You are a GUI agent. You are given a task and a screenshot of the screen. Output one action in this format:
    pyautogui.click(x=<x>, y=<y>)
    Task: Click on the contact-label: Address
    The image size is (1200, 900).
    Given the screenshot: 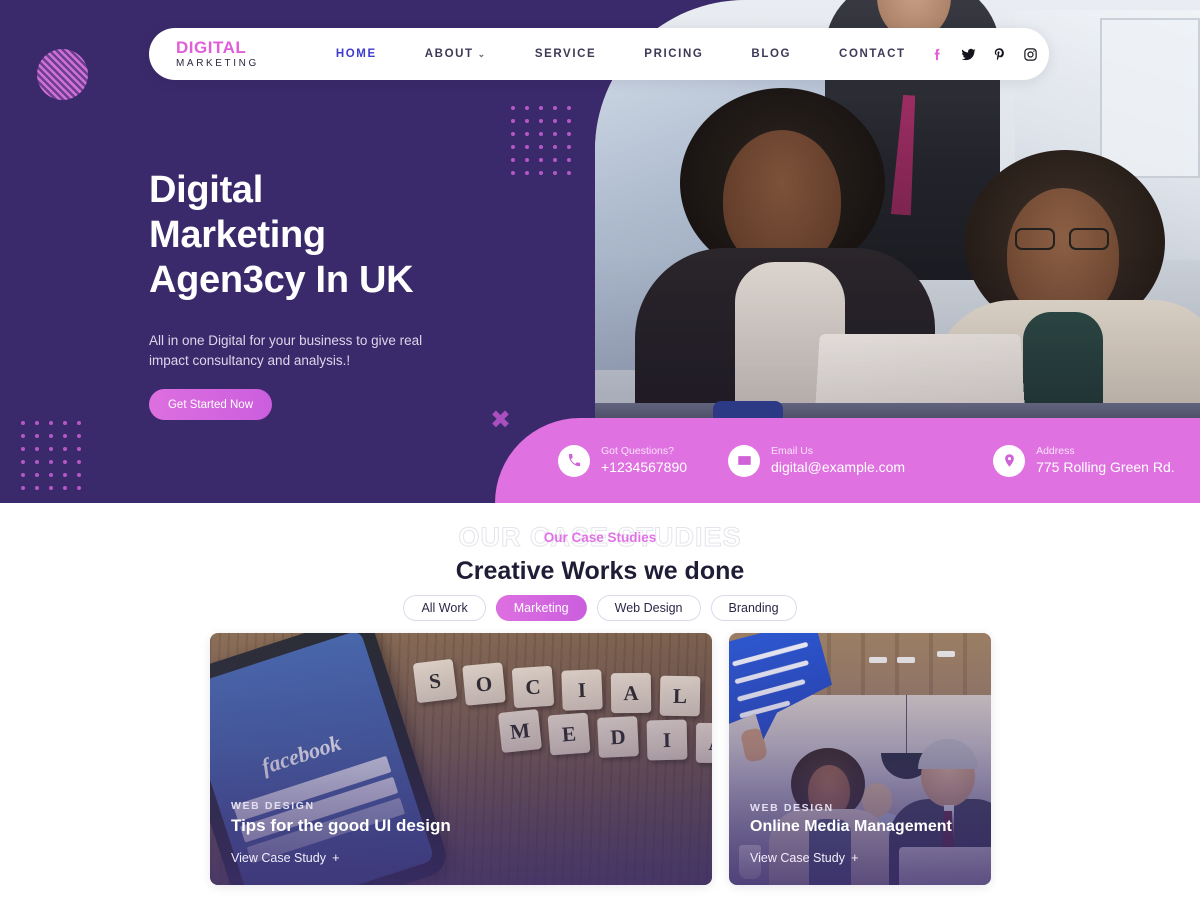 What is the action you would take?
    pyautogui.click(x=1055, y=451)
    